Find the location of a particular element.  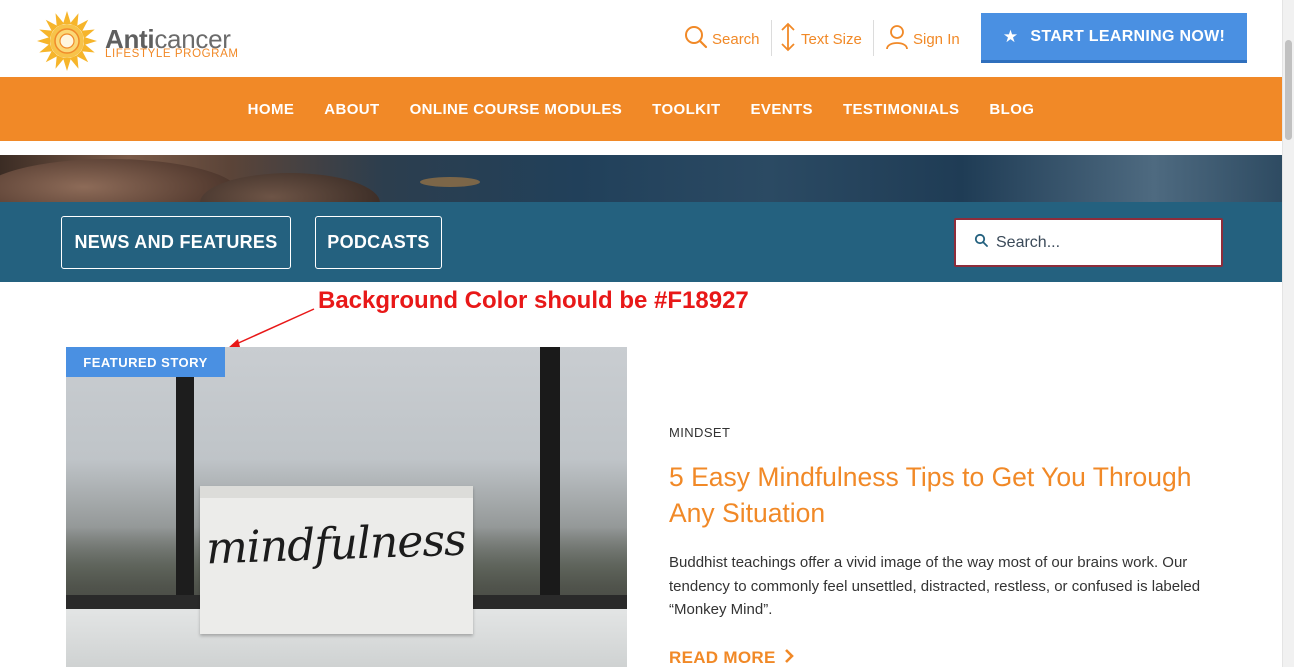

logo-subtitle: LIFESTYLE PROGRAM is located at coordinates (172, 54).